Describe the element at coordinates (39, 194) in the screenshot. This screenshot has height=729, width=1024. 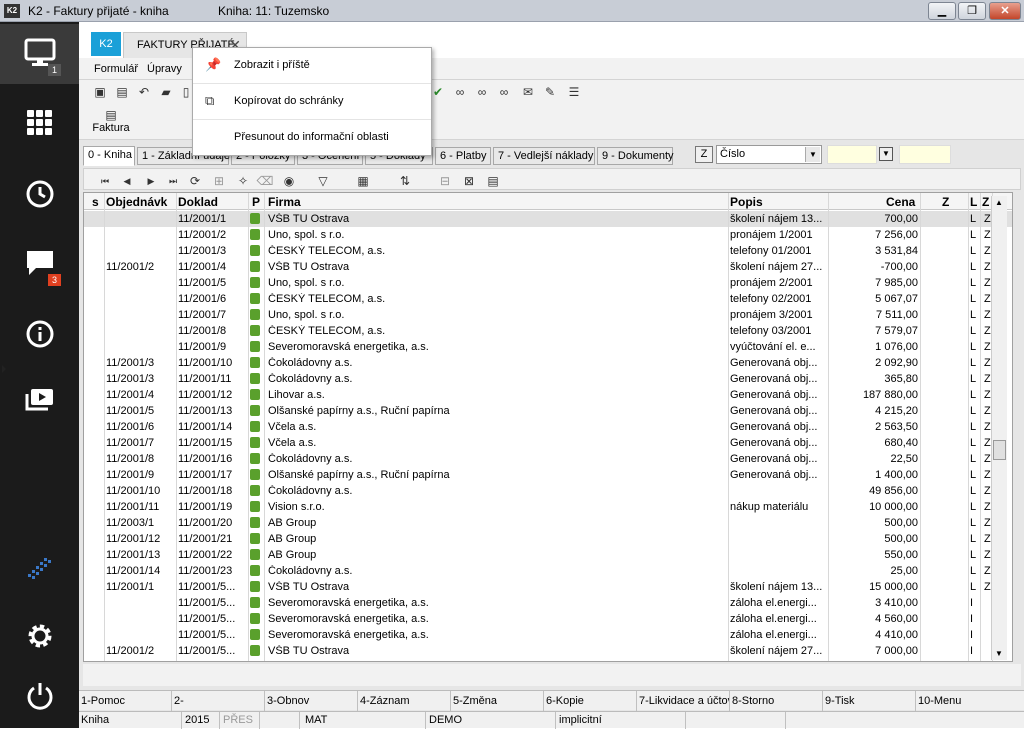
I see `sidebar-history` at that location.